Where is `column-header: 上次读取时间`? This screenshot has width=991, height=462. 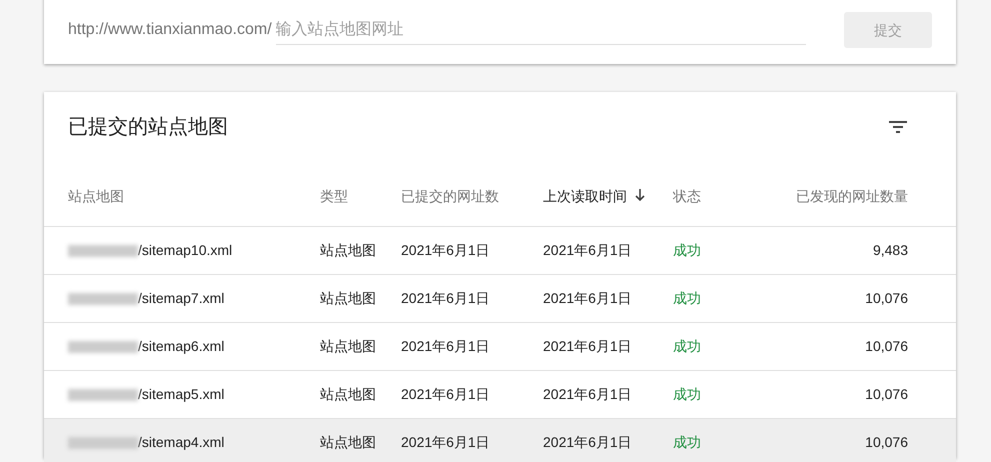 column-header: 上次读取时间 is located at coordinates (585, 196).